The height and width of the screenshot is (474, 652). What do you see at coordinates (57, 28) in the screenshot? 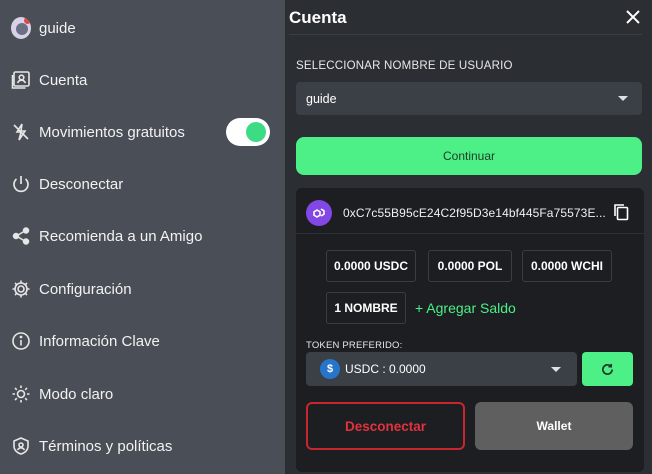
I see `sidebar-item-label: guide` at bounding box center [57, 28].